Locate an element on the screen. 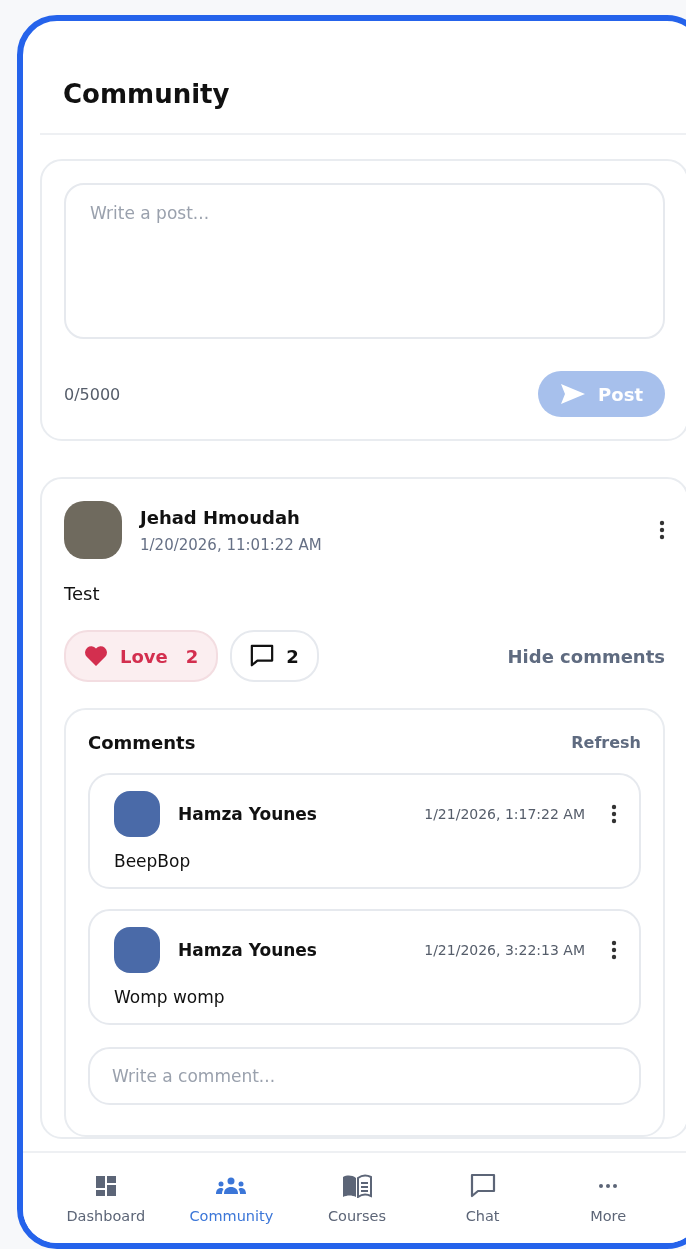 The image size is (686, 1249). author-name: Jehad Hmoudah is located at coordinates (220, 517).